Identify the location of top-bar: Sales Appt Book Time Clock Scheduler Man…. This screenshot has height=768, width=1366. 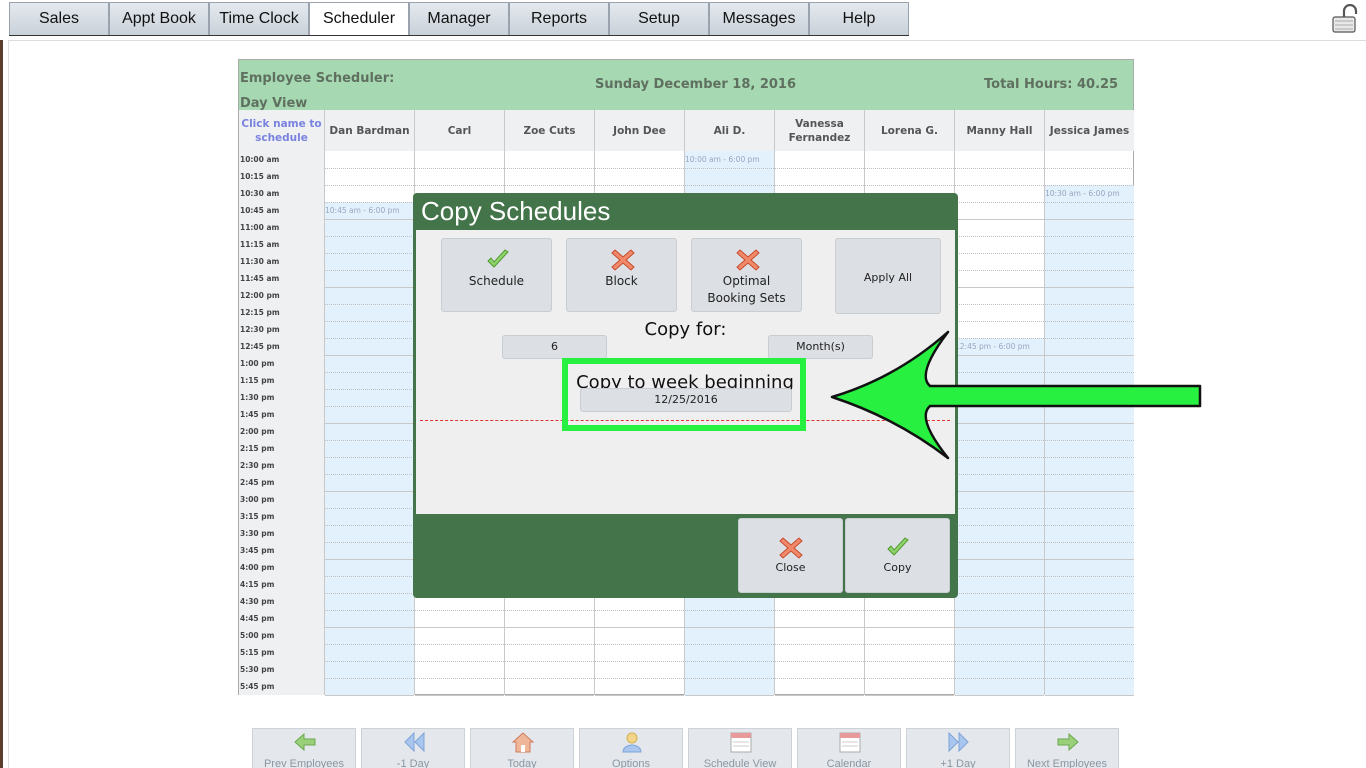
(683, 20).